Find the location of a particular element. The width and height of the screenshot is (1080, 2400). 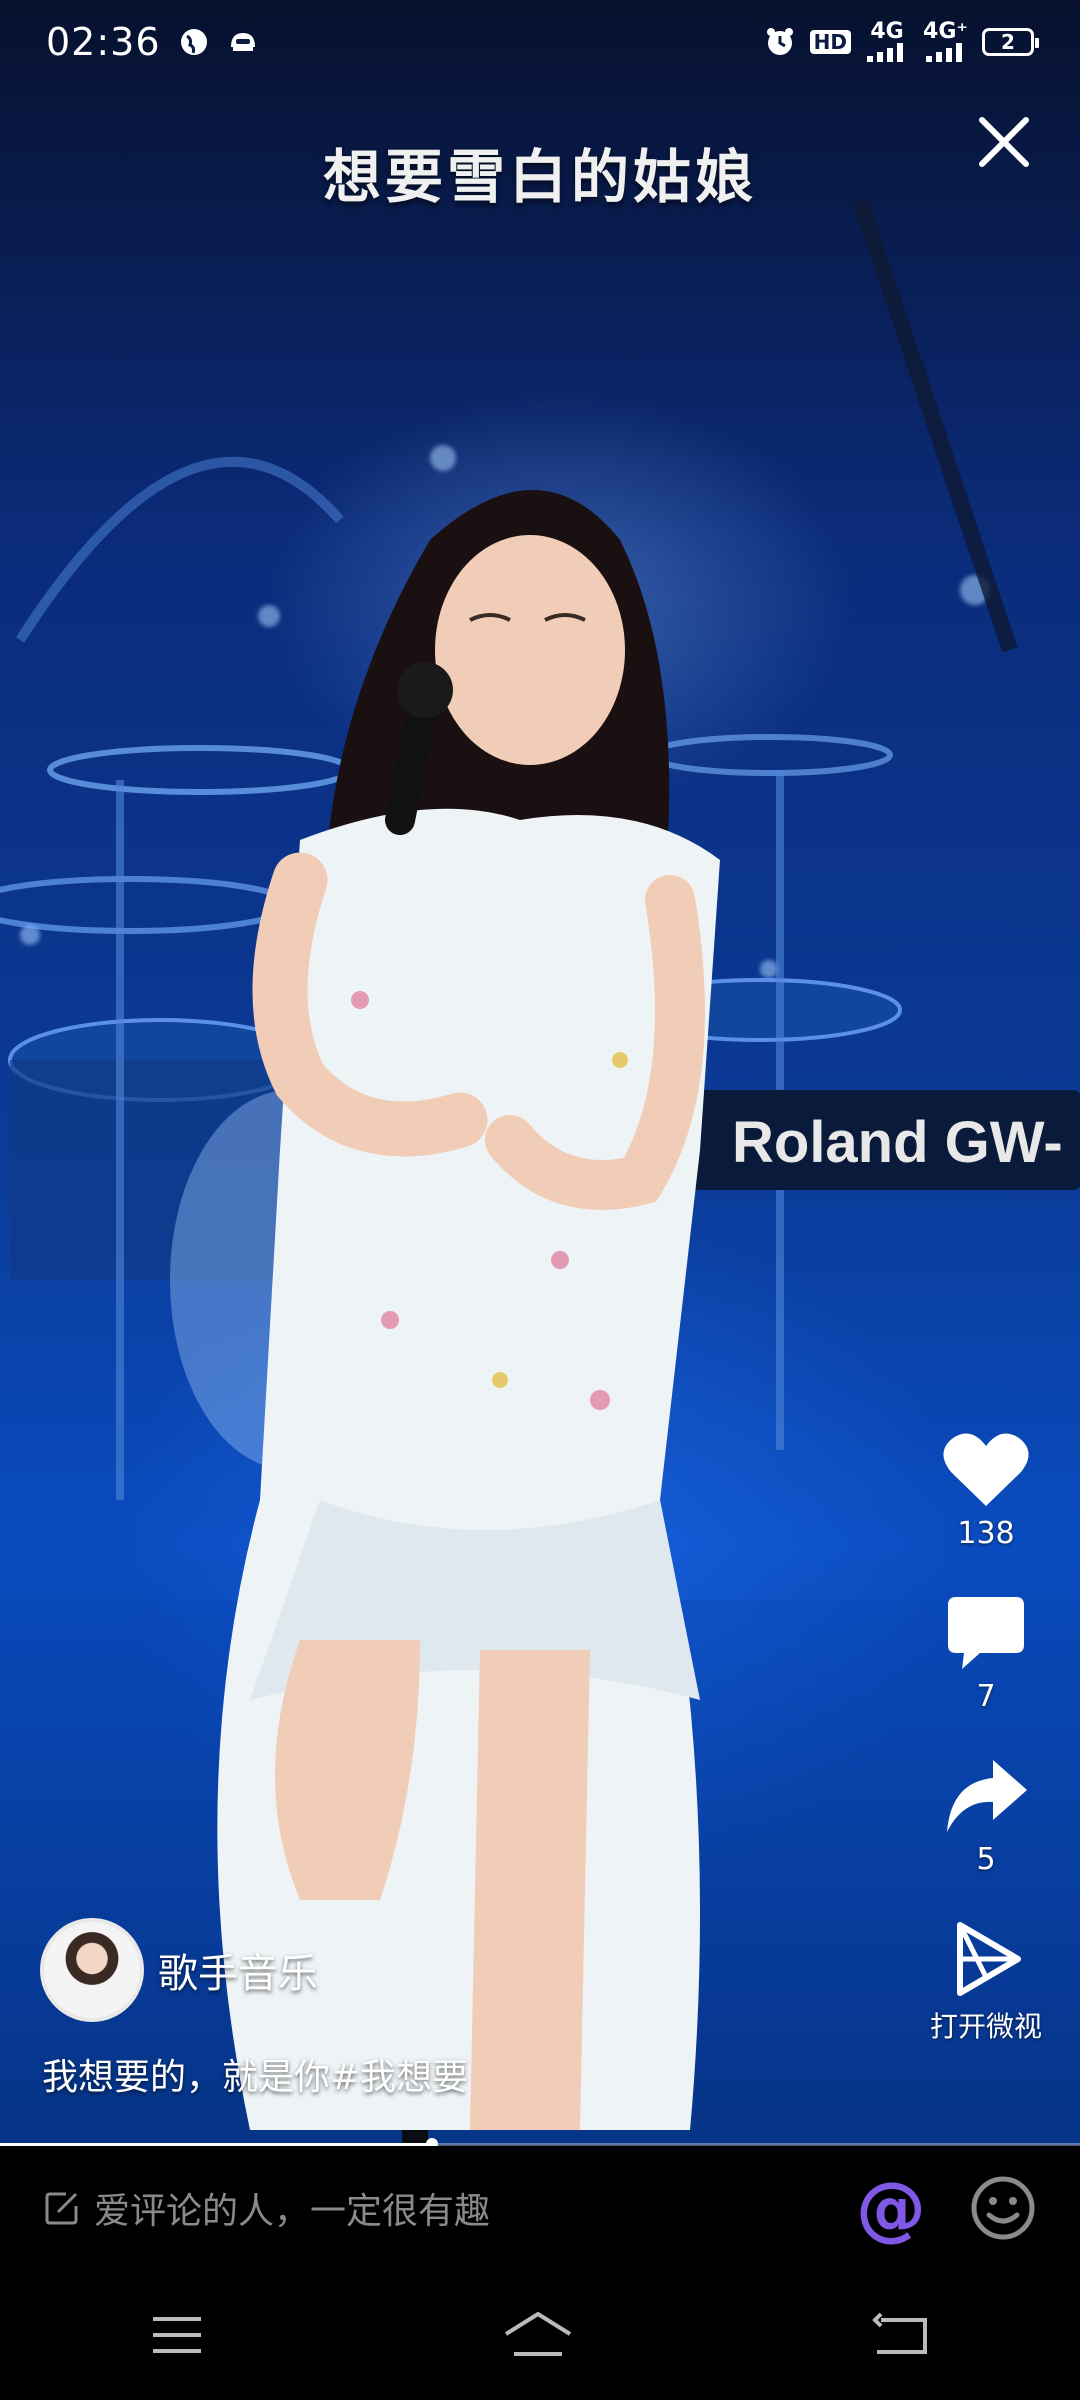

menu-icon is located at coordinates (177, 2335).